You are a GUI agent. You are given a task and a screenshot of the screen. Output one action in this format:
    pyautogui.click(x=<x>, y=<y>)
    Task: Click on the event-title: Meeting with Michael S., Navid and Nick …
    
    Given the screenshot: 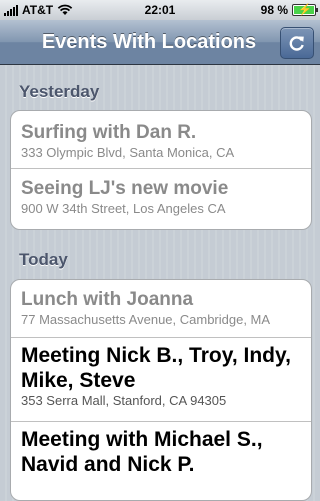 What is the action you would take?
    pyautogui.click(x=142, y=452)
    